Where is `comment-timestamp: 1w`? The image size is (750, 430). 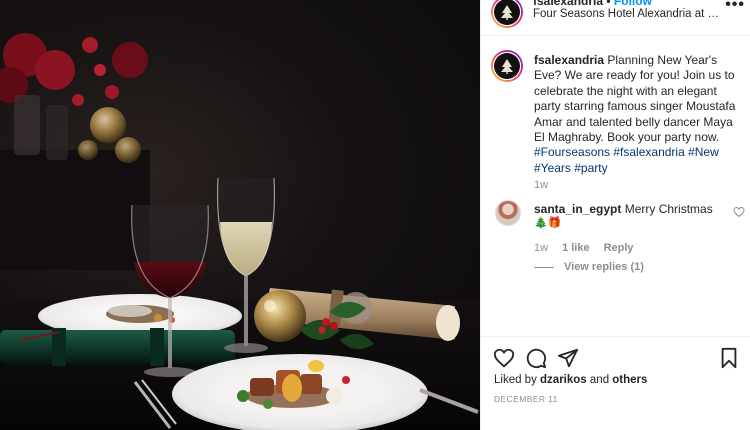 comment-timestamp: 1w is located at coordinates (541, 248).